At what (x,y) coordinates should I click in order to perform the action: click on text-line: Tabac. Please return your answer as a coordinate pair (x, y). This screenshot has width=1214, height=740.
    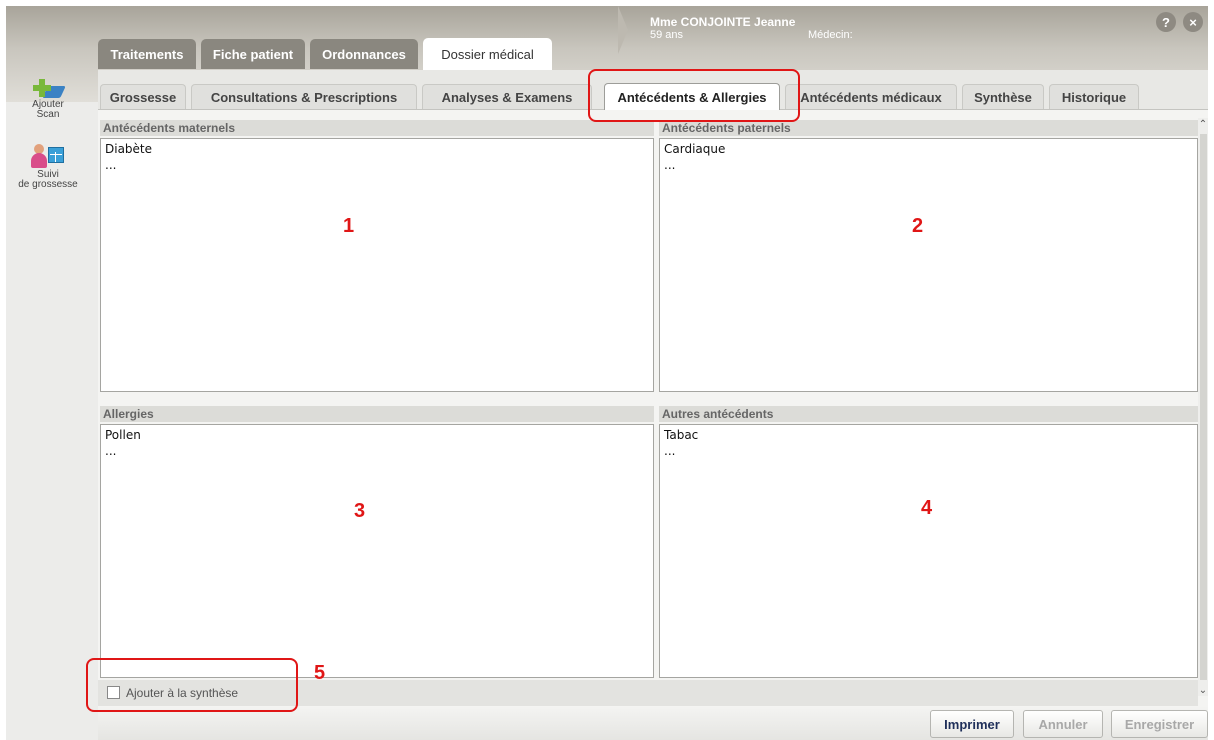
    Looking at the image, I should click on (681, 435).